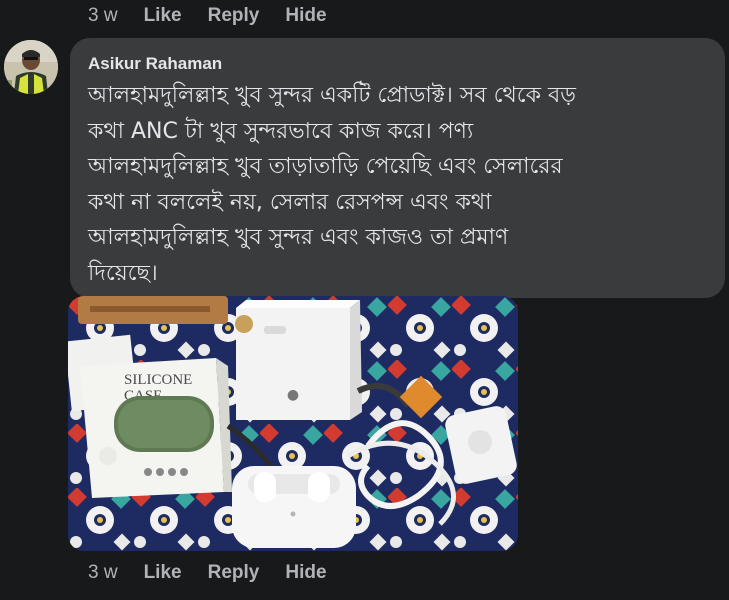 This screenshot has width=729, height=600. Describe the element at coordinates (299, 360) in the screenshot. I see `airpods-box: ●` at that location.